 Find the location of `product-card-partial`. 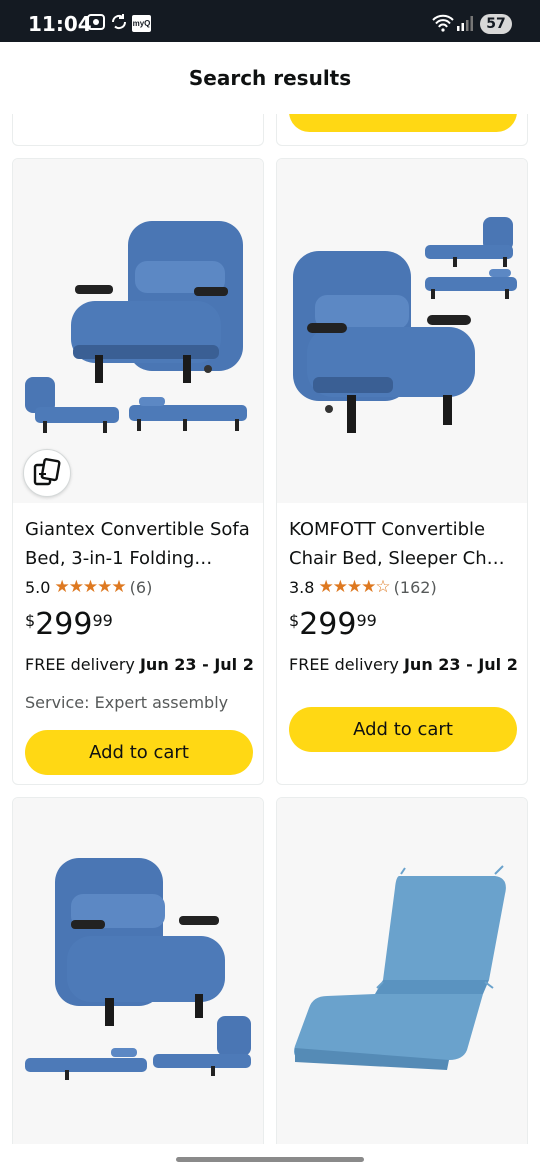

product-card-partial is located at coordinates (138, 130).